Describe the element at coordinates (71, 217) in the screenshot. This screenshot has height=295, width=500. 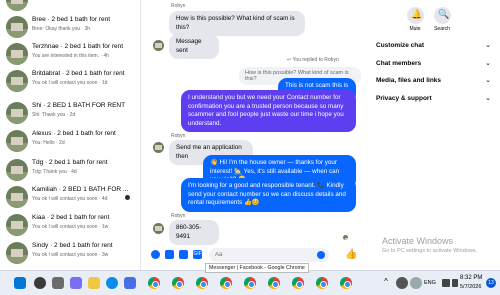
I see `conversation-name: Kiaa · 2 bed 1 bath for rent` at that location.